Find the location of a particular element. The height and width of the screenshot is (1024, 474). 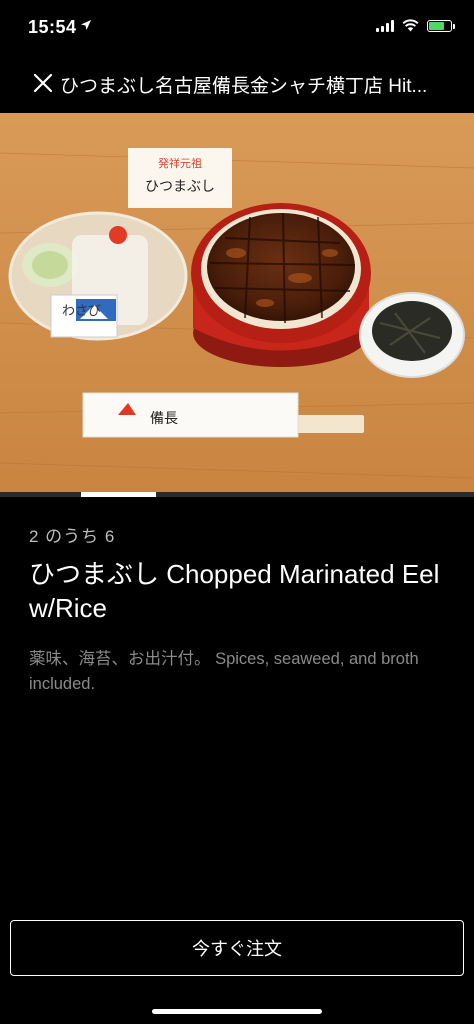

sign-line-1: 発祥元祖 is located at coordinates (180, 163).